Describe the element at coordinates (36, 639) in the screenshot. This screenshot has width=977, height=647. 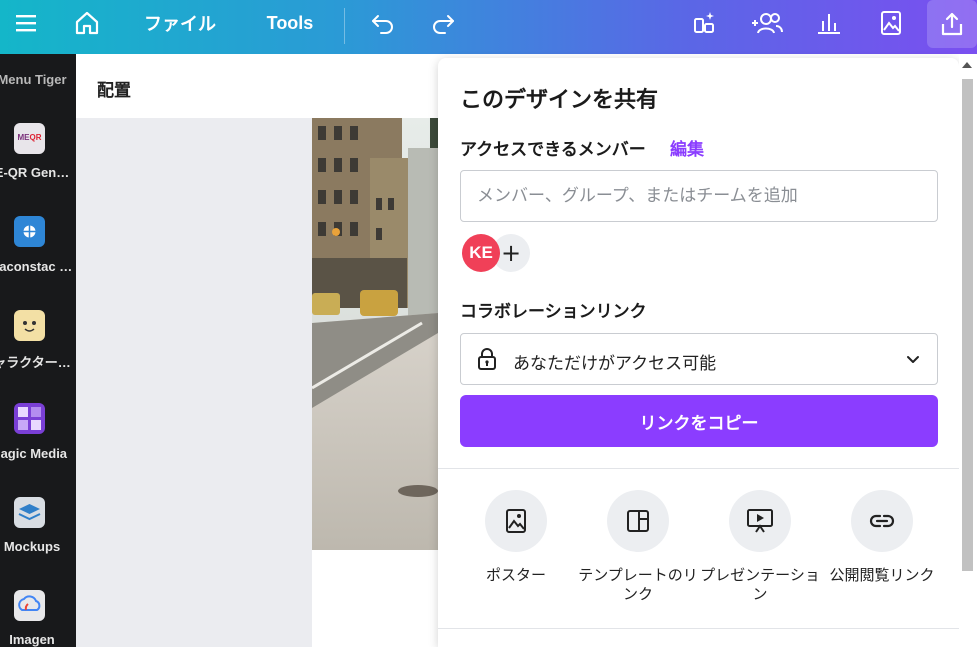
I see `sidebar-item-imagen: Imagen` at that location.